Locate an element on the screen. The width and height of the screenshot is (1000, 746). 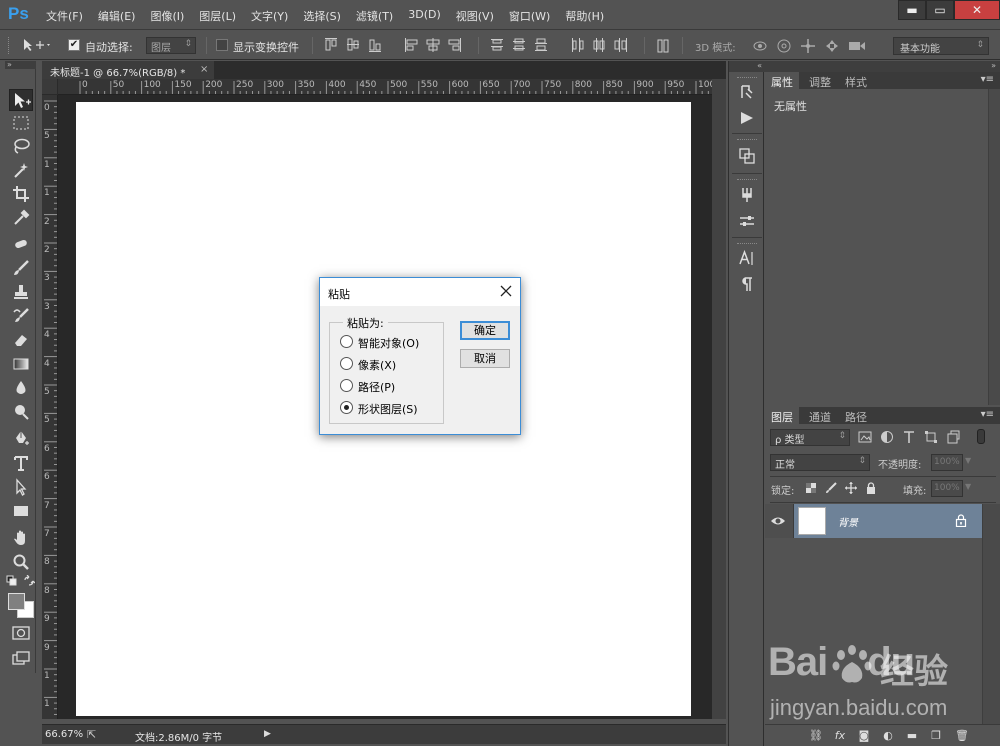
panel-menu-icon: ▾≡ is located at coordinates (987, 79).